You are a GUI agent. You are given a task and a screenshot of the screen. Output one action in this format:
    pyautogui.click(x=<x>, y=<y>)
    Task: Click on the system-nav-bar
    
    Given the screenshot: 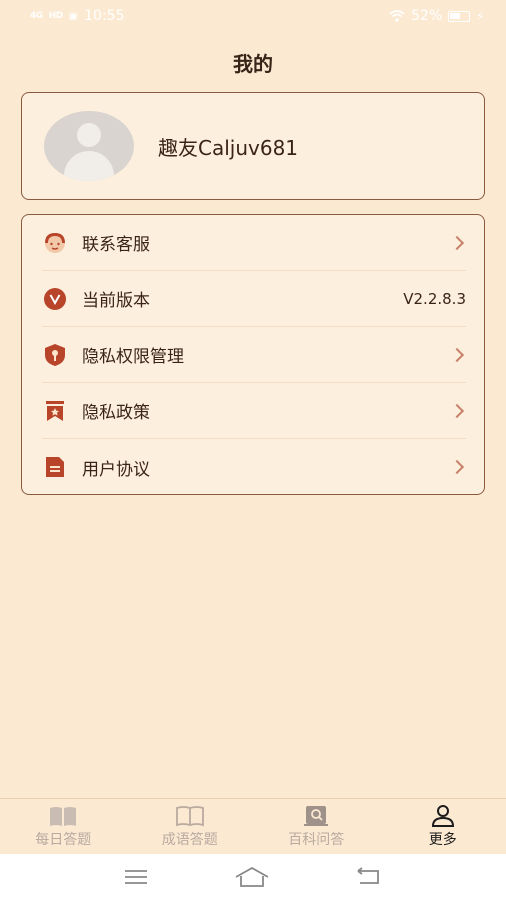 What is the action you would take?
    pyautogui.click(x=253, y=877)
    